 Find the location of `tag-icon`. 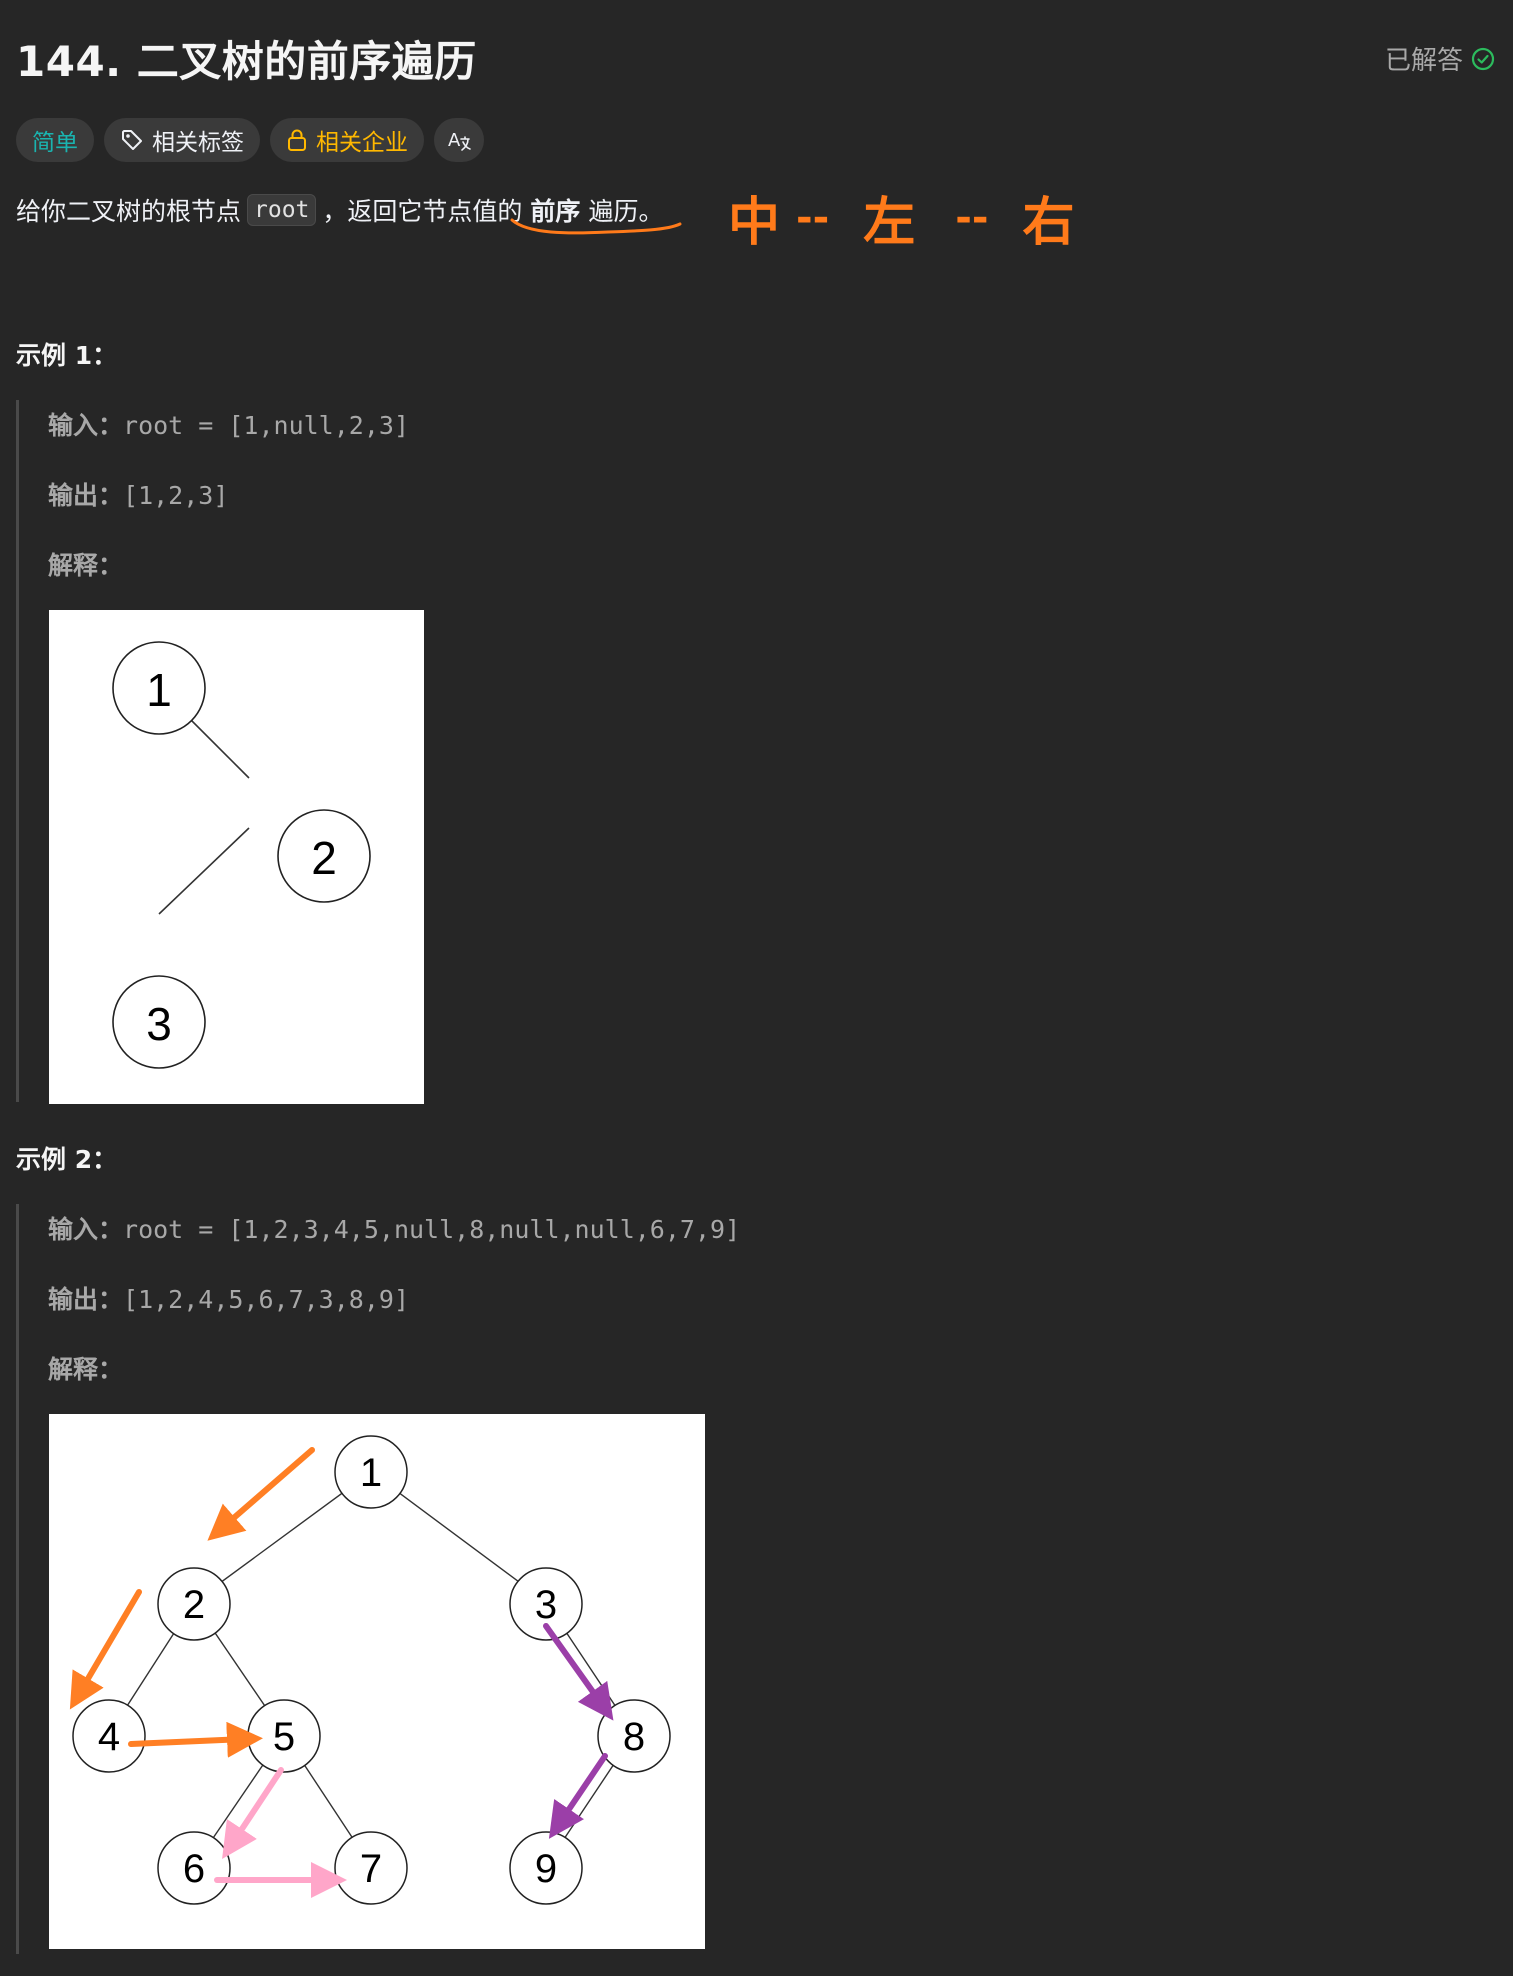

tag-icon is located at coordinates (132, 140).